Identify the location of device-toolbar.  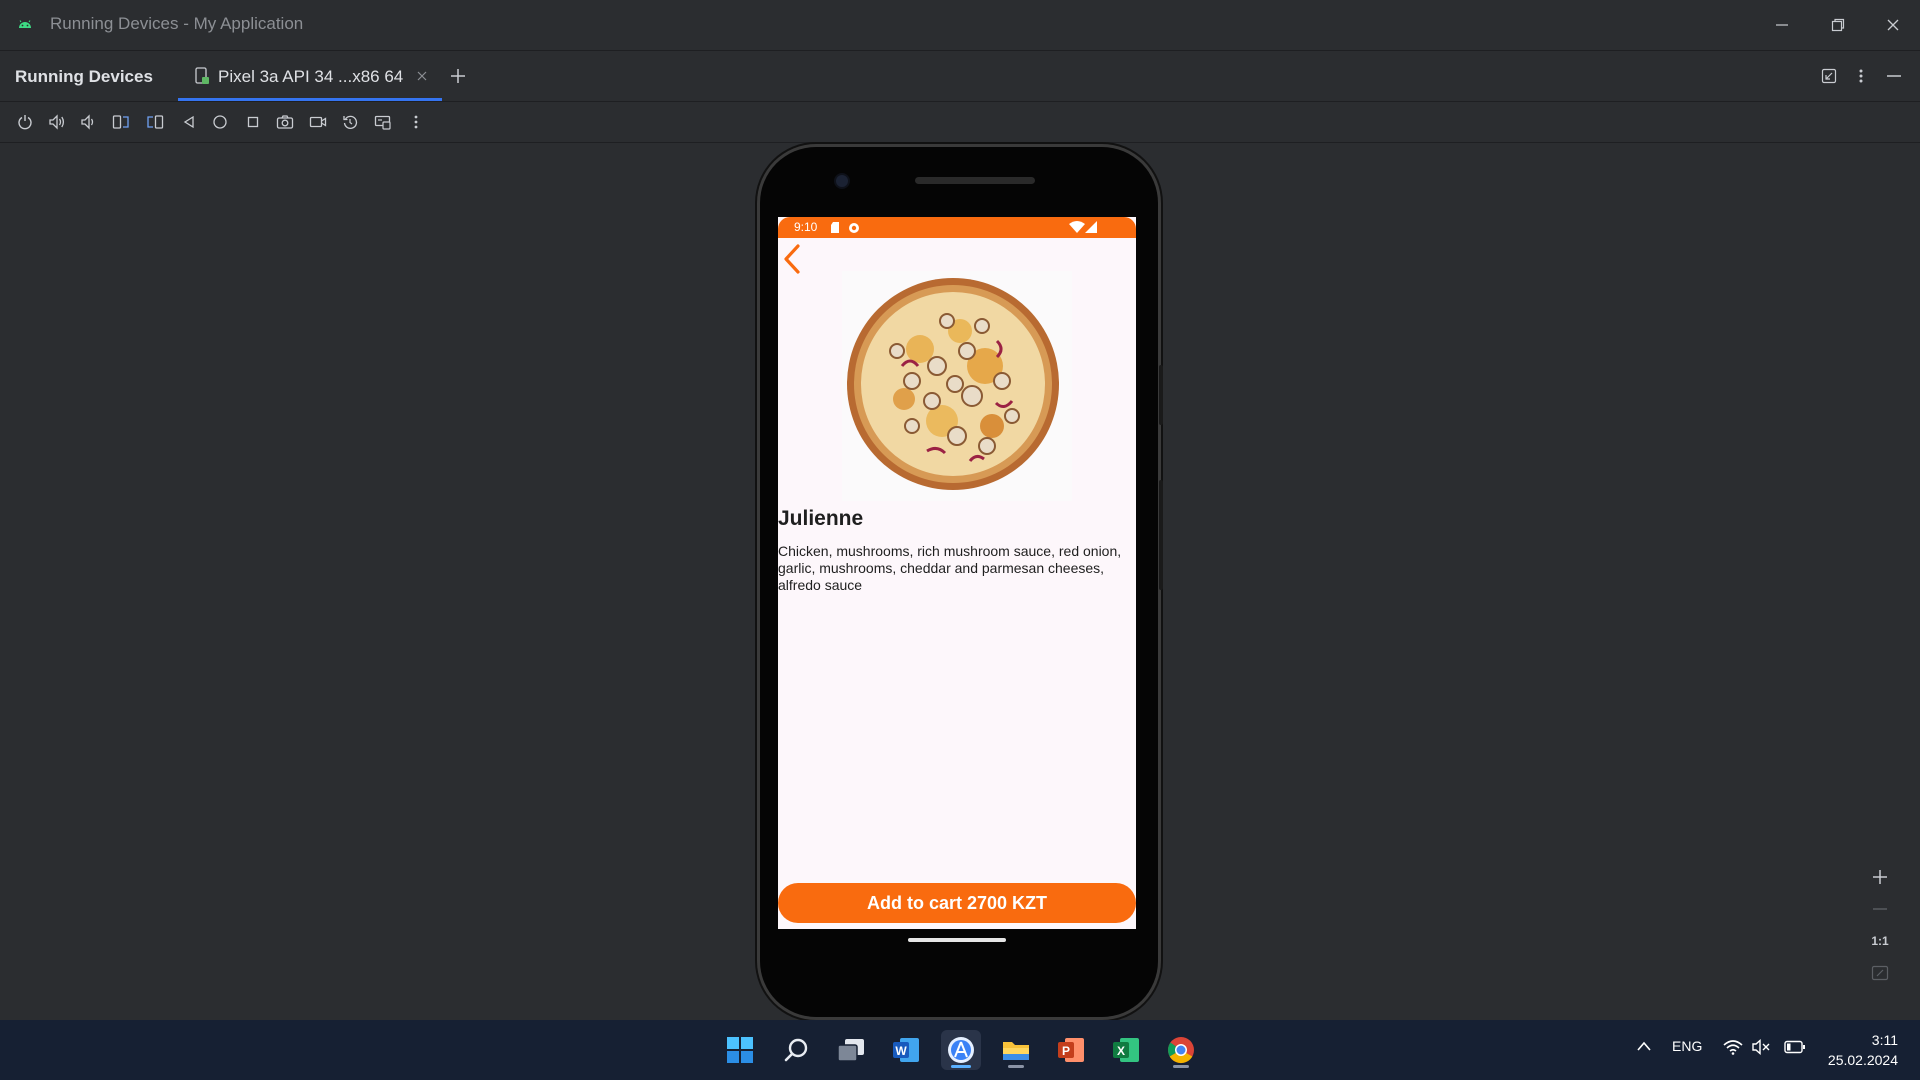
(960, 122).